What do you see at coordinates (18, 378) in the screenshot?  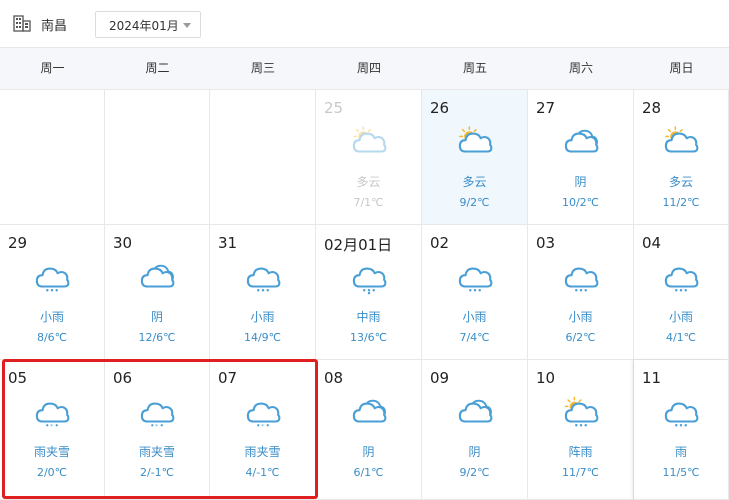 I see `day-date: 05` at bounding box center [18, 378].